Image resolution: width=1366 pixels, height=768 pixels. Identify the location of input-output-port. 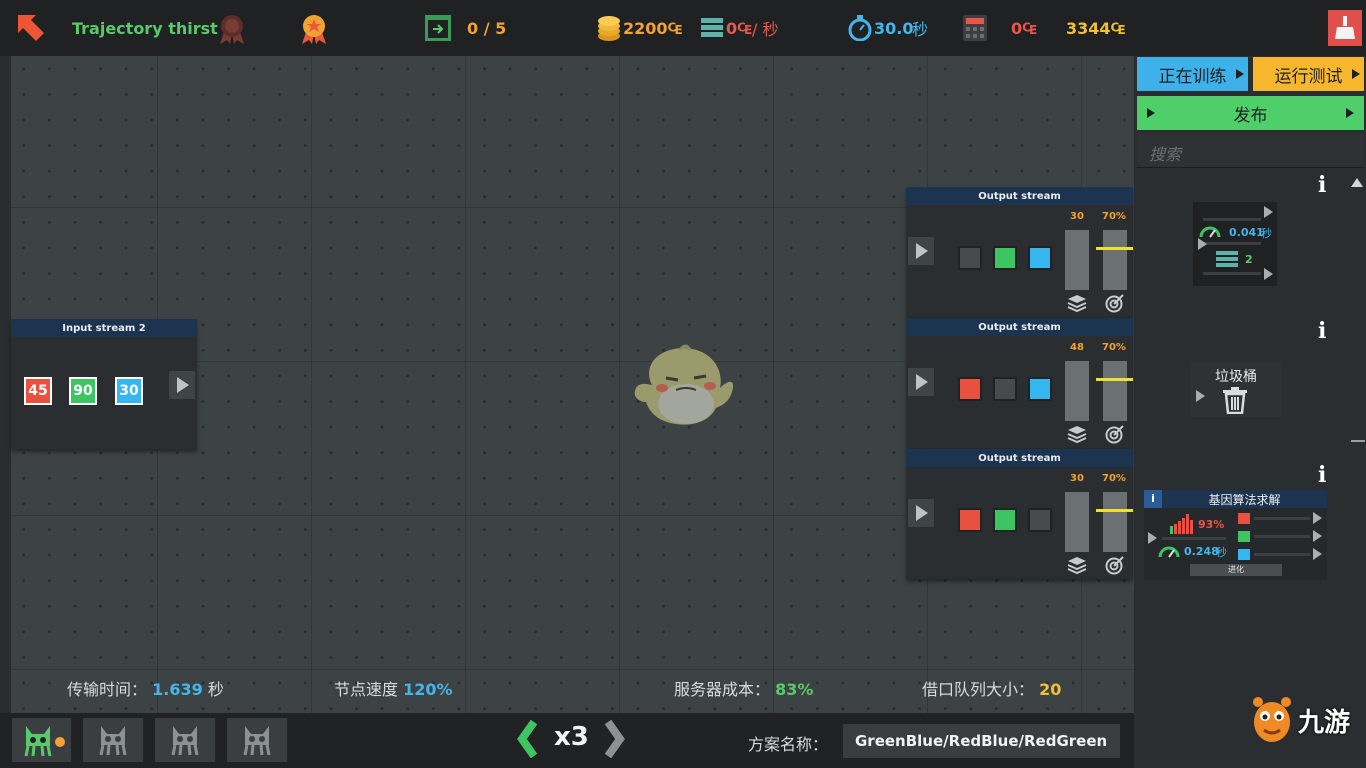
(182, 385).